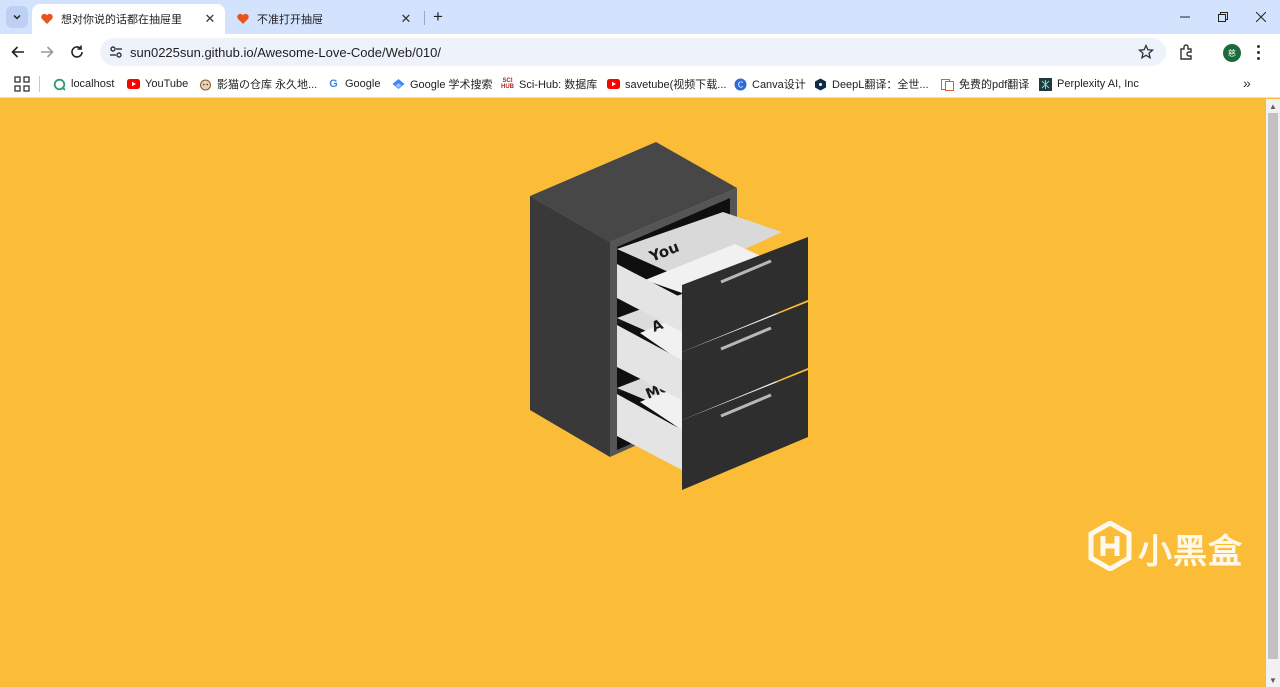 This screenshot has width=1280, height=687. What do you see at coordinates (167, 84) in the screenshot?
I see `bookmark-label: YouTube` at bounding box center [167, 84].